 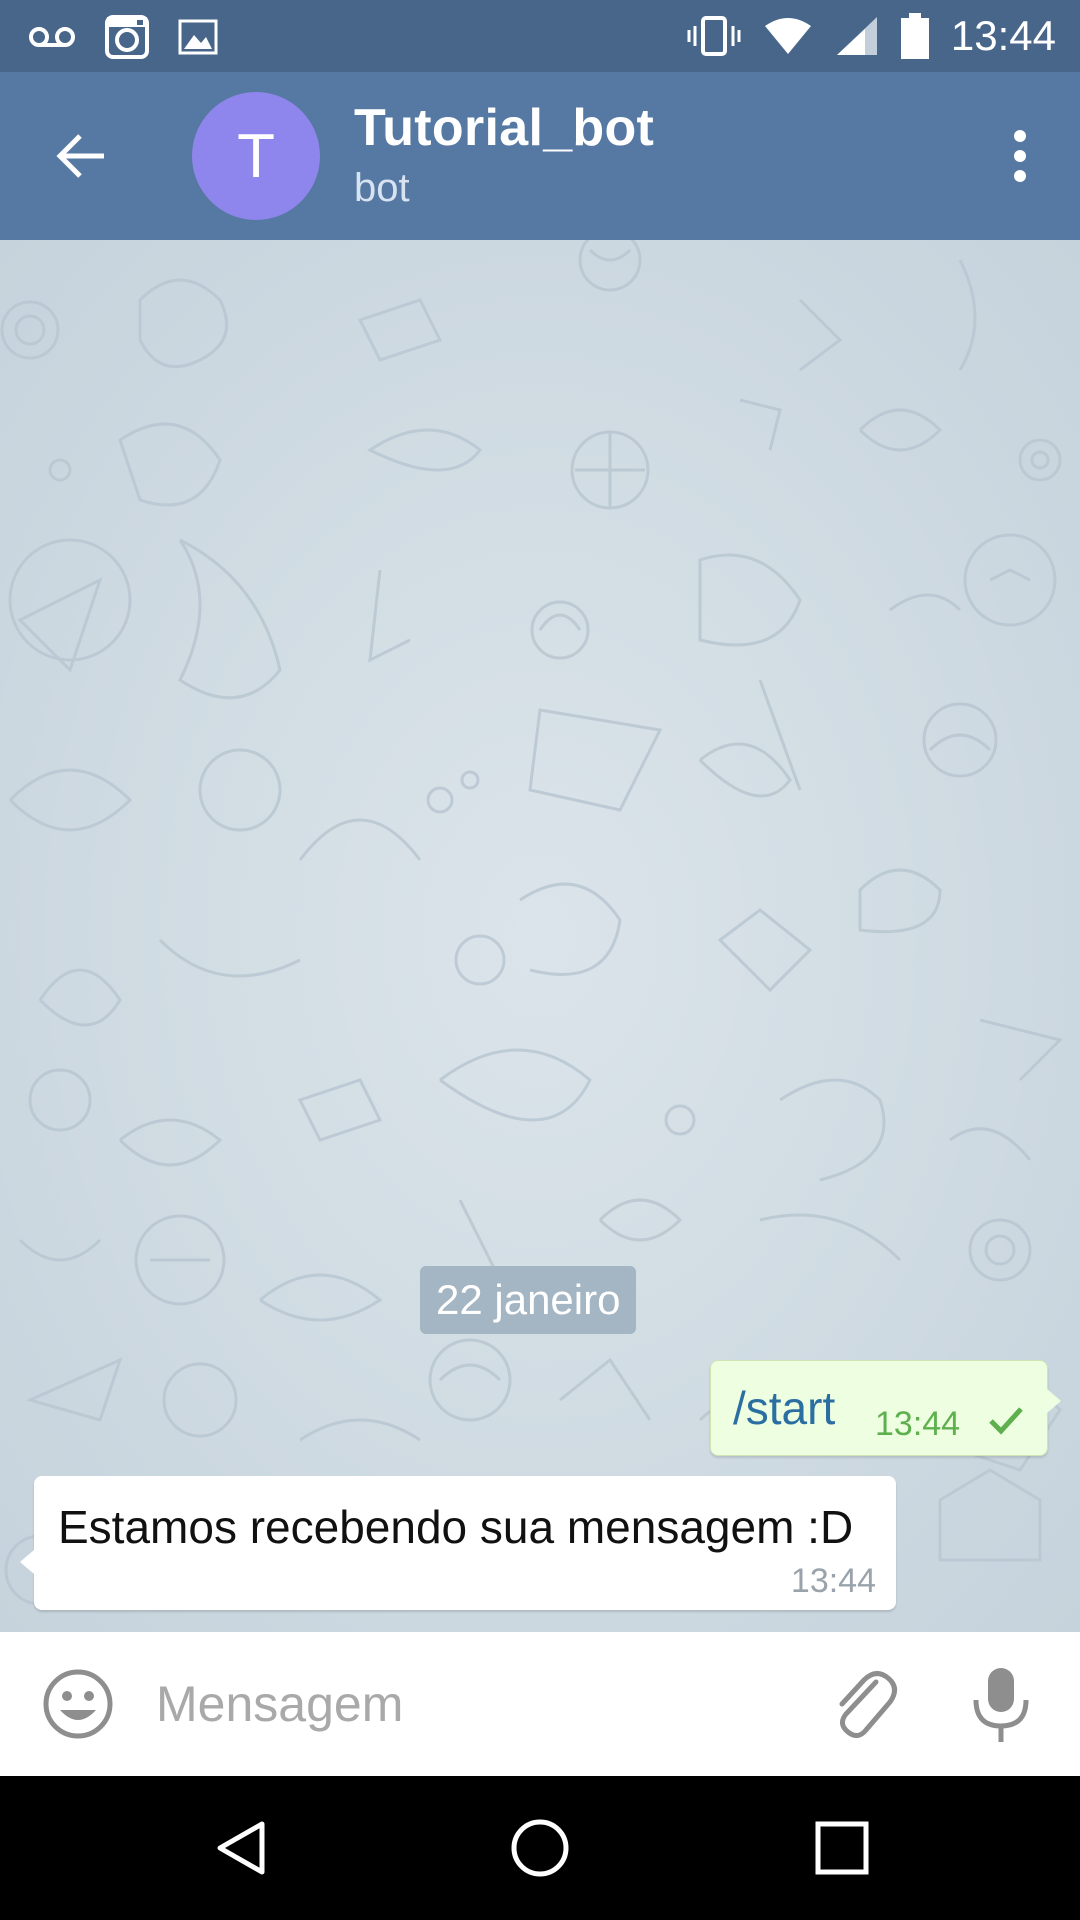 What do you see at coordinates (82, 156) in the screenshot?
I see `back-arrow-icon` at bounding box center [82, 156].